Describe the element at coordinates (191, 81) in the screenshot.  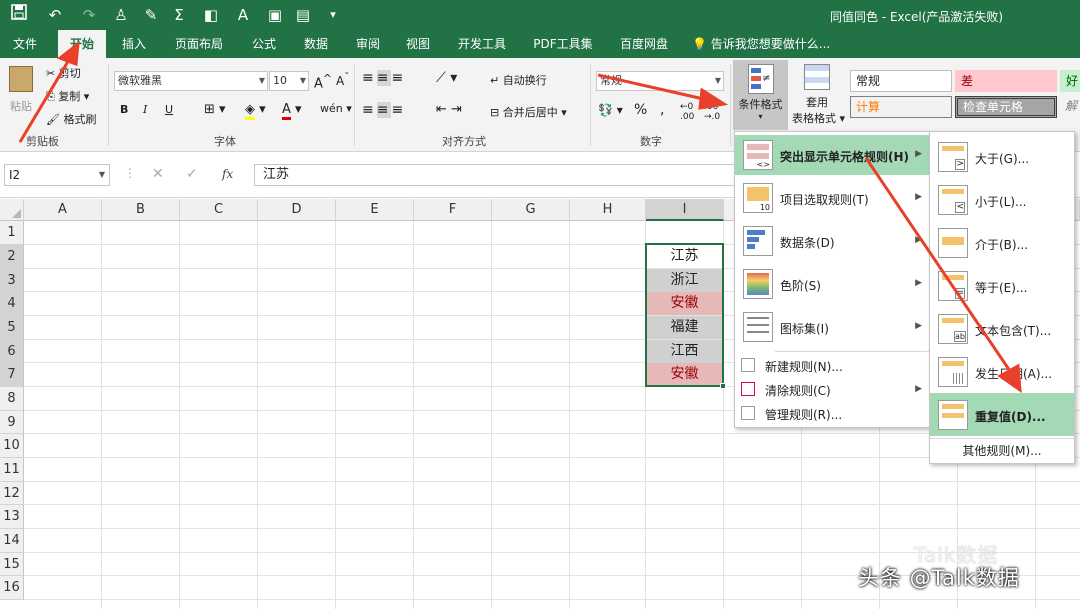
I see `font-name-select: 微软雅黑 ▼` at that location.